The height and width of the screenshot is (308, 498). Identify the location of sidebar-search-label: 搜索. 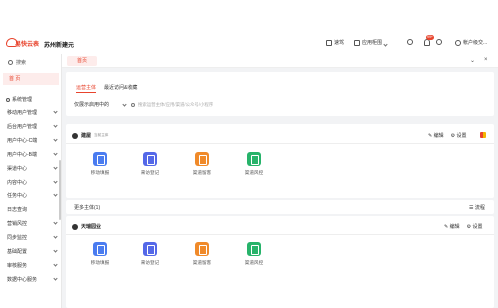
(21, 63).